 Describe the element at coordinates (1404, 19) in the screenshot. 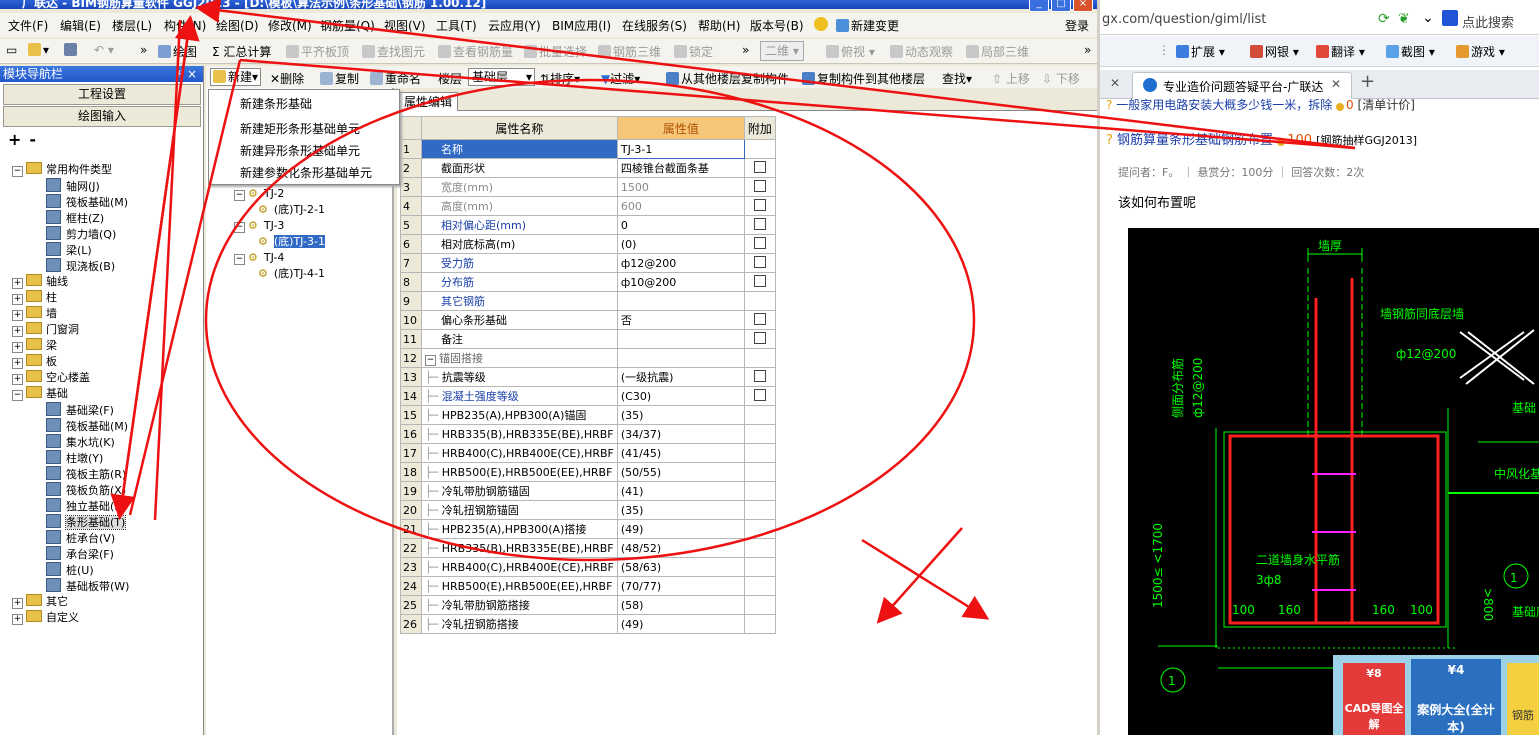

I see `leaf-icon: ❦` at that location.